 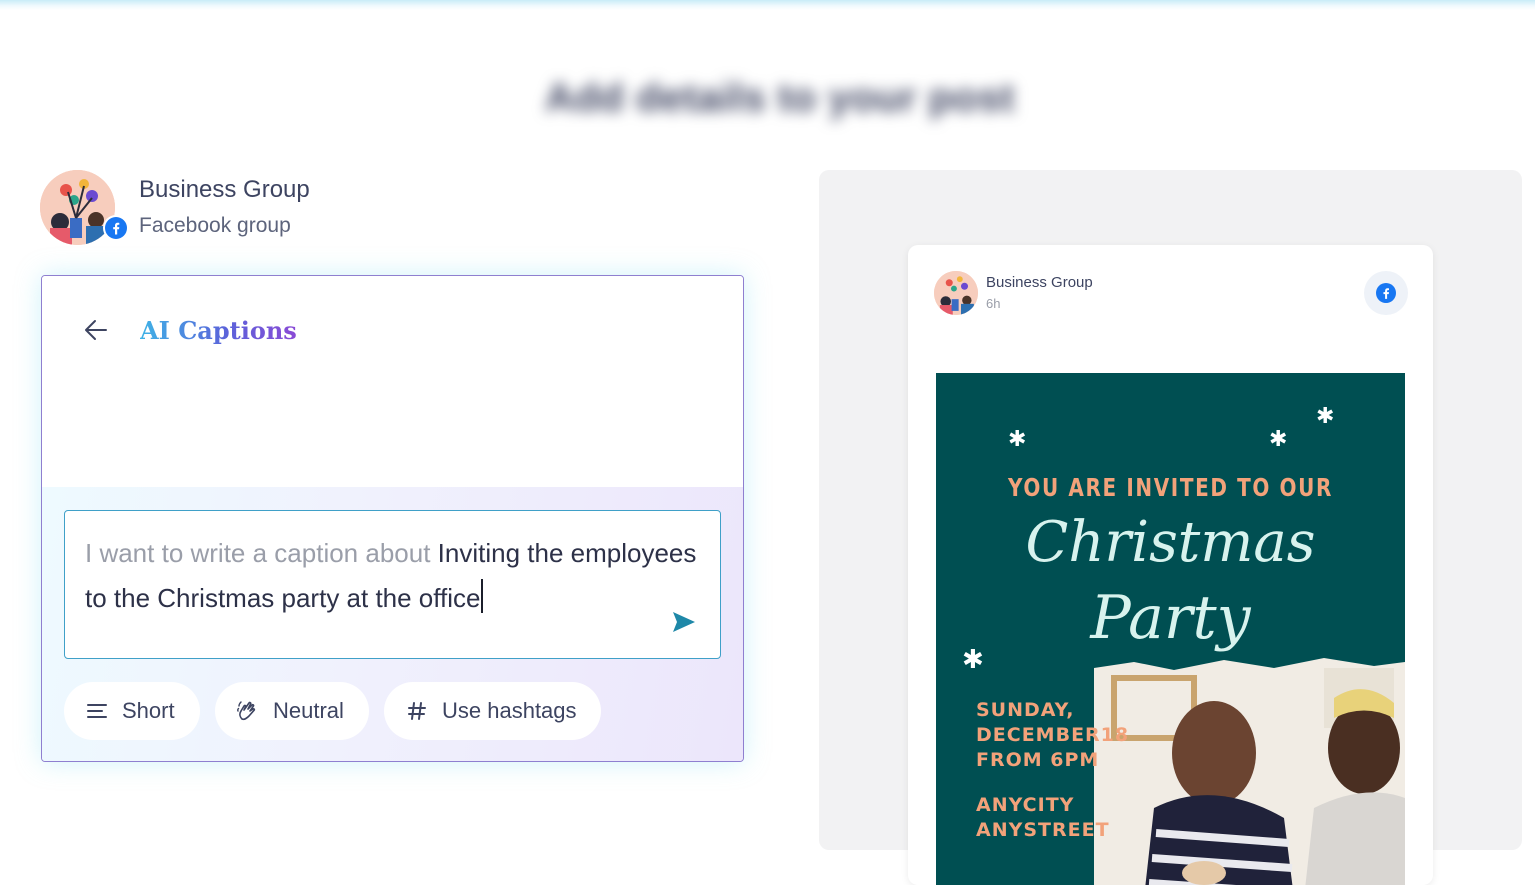 I want to click on poster-event-details: SUNDAY, DECEMBER18 FROM 6PM, so click(x=1053, y=735).